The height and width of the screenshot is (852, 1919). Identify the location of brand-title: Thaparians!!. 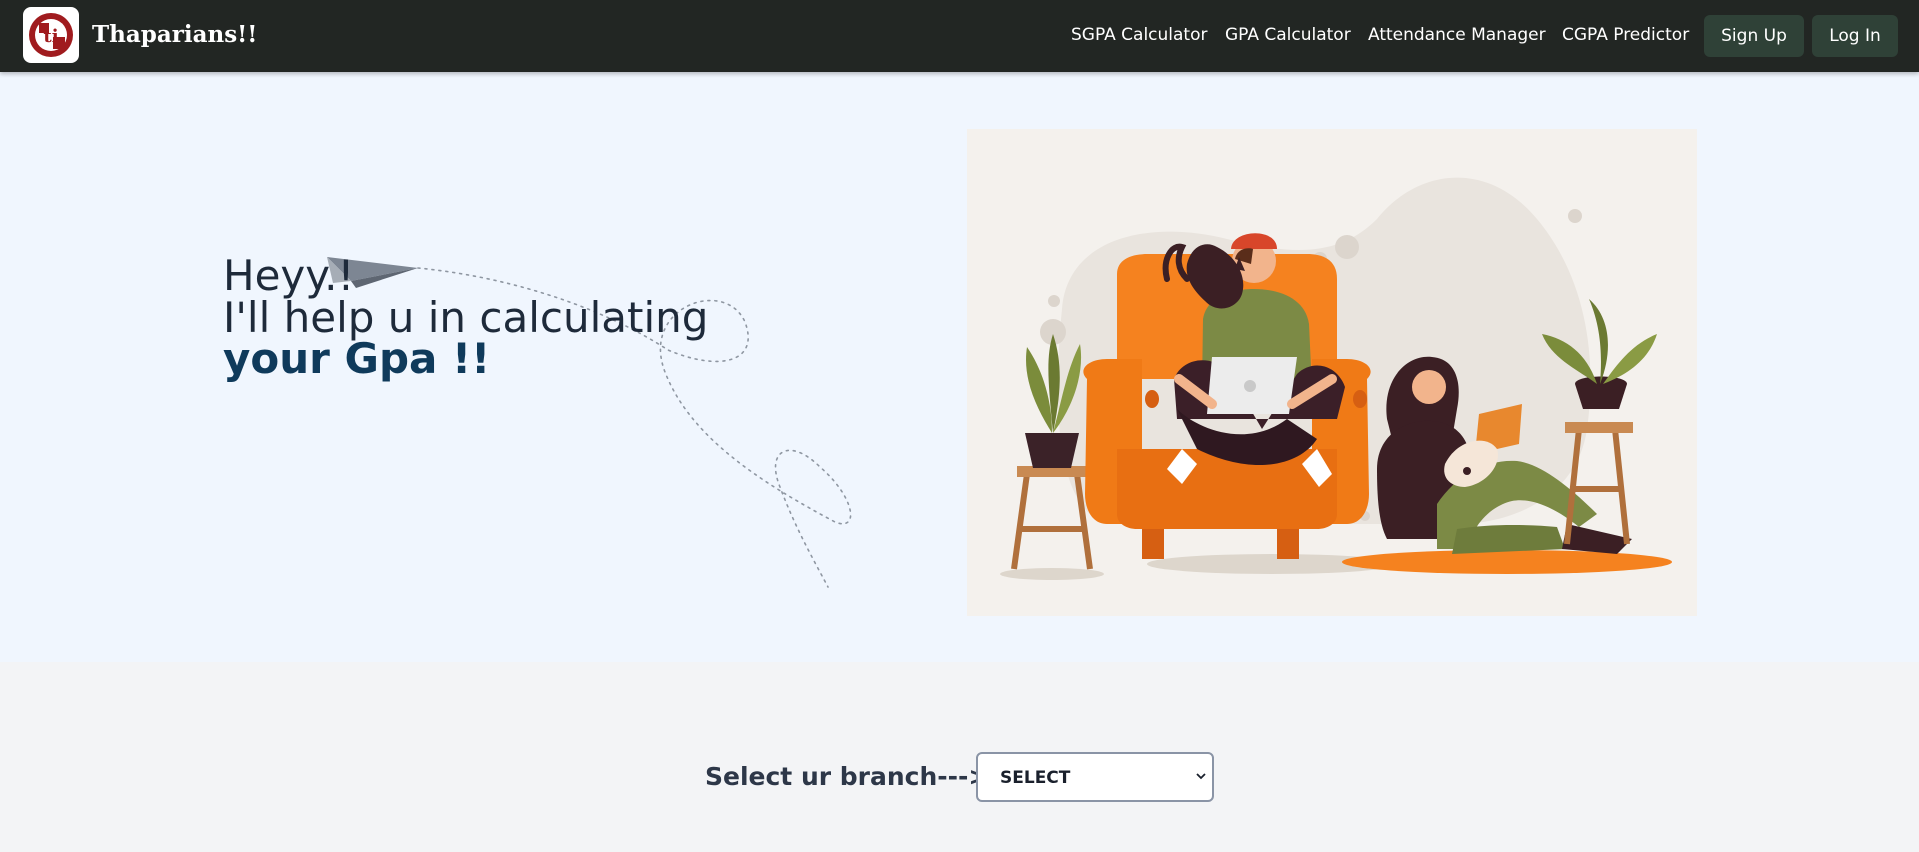
(174, 35).